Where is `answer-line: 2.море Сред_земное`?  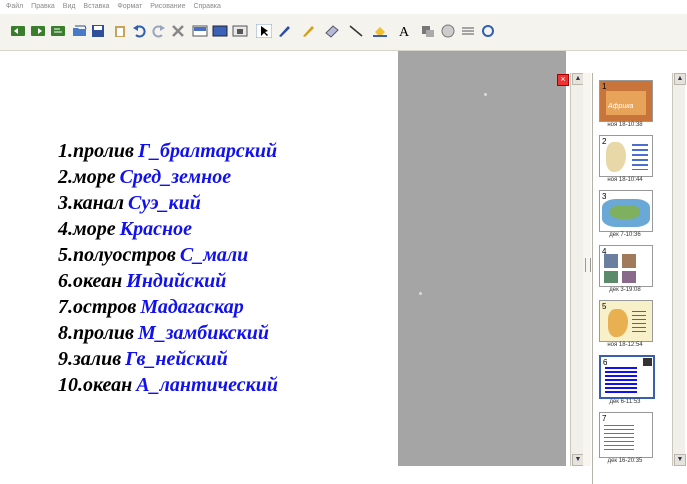 answer-line: 2.море Сред_земное is located at coordinates (145, 177).